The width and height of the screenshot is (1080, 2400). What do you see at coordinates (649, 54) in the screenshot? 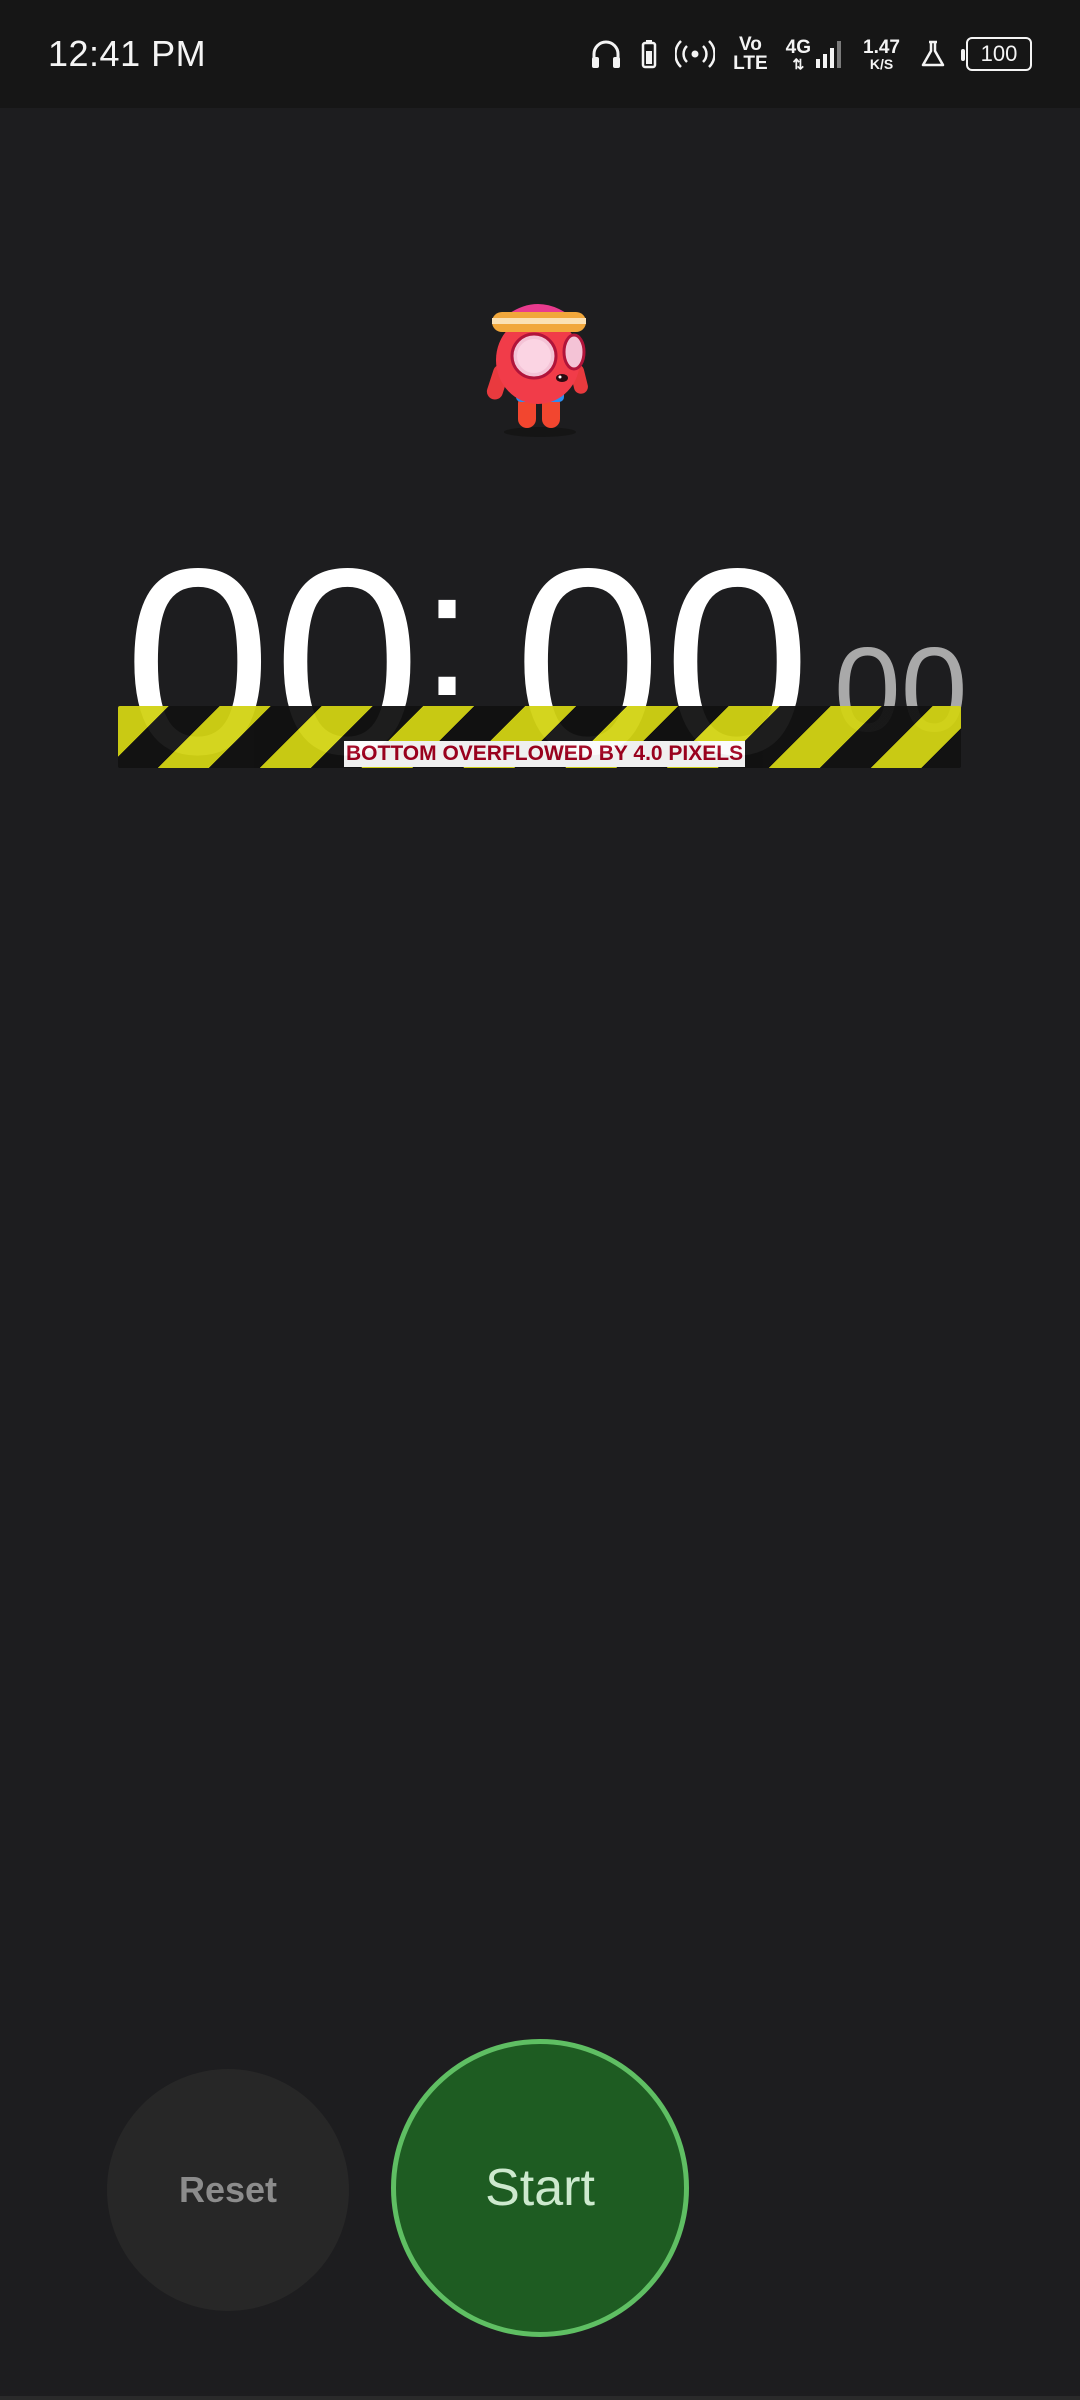
I see `battery-saver-icon` at bounding box center [649, 54].